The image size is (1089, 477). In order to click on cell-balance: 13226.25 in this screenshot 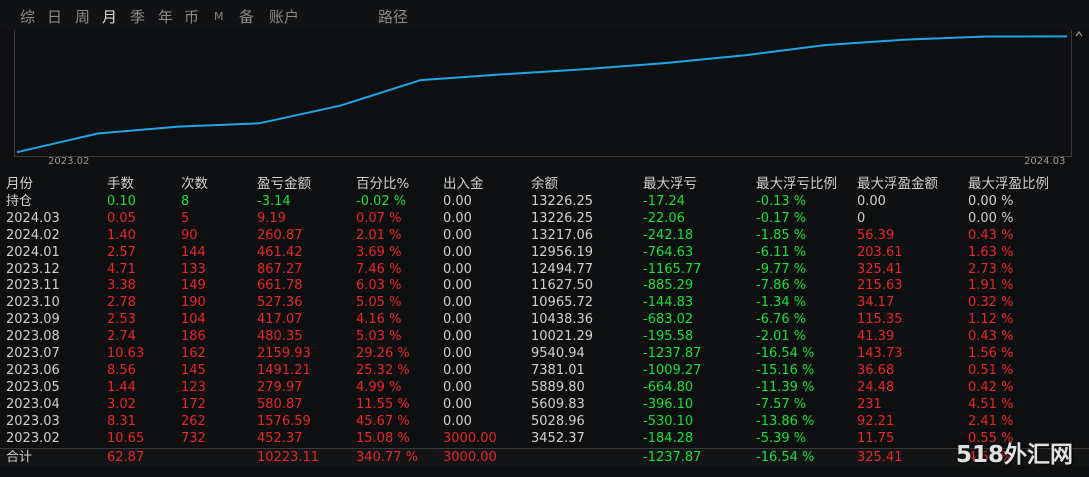, I will do `click(562, 218)`.